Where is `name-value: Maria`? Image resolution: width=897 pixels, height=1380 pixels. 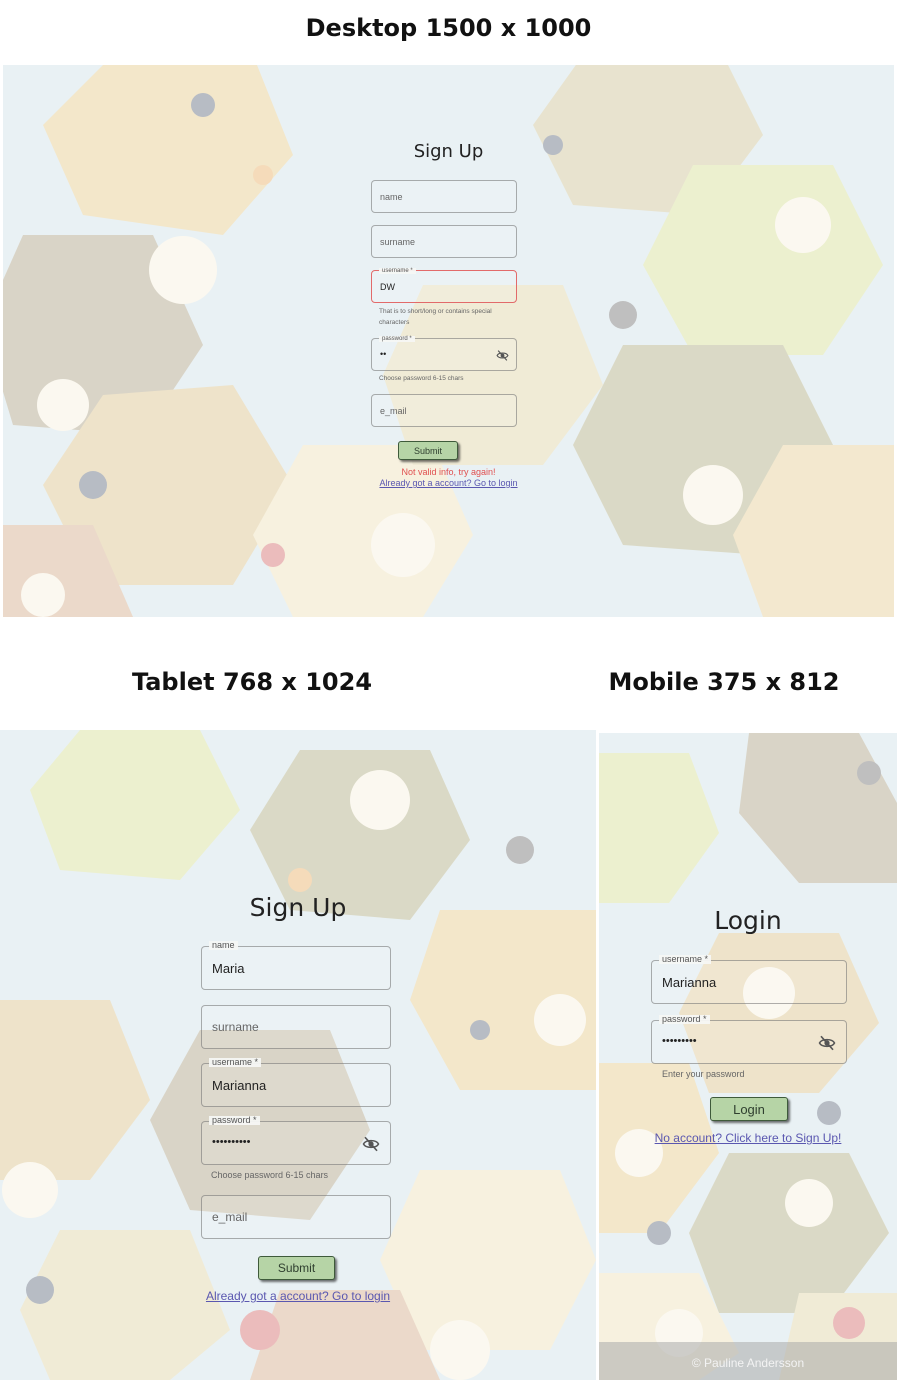 name-value: Maria is located at coordinates (228, 968).